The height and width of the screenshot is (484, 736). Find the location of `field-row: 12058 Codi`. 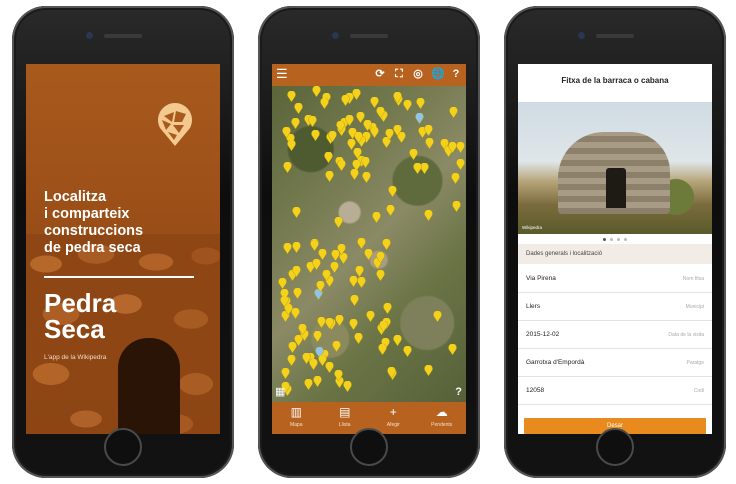

field-row: 12058 Codi is located at coordinates (615, 391).